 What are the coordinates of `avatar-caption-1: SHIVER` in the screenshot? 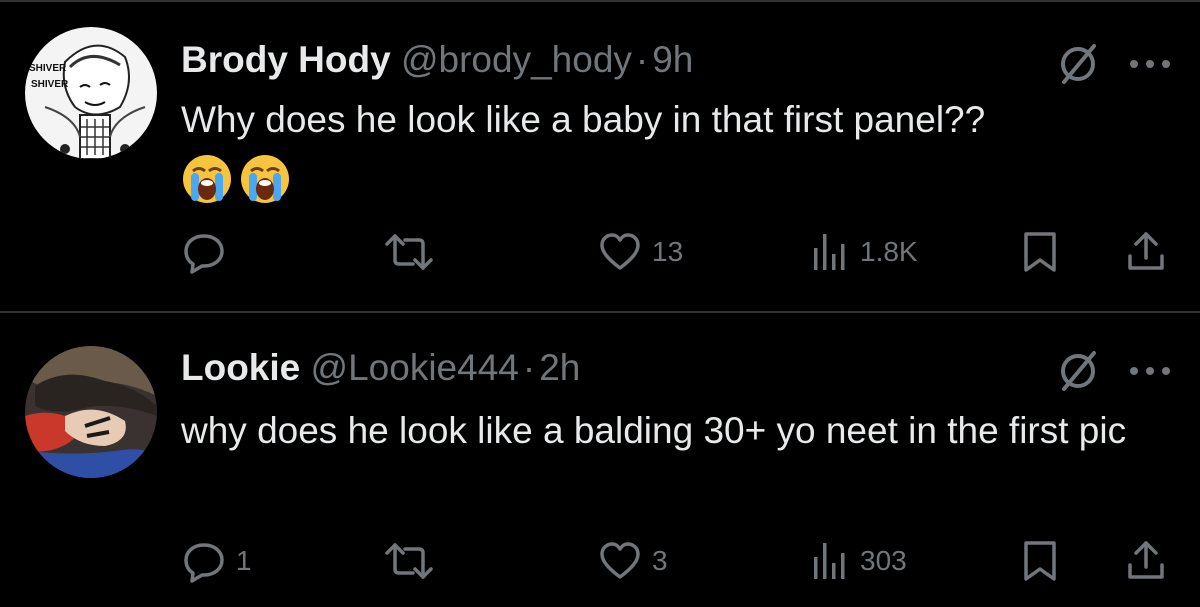 It's located at (48, 68).